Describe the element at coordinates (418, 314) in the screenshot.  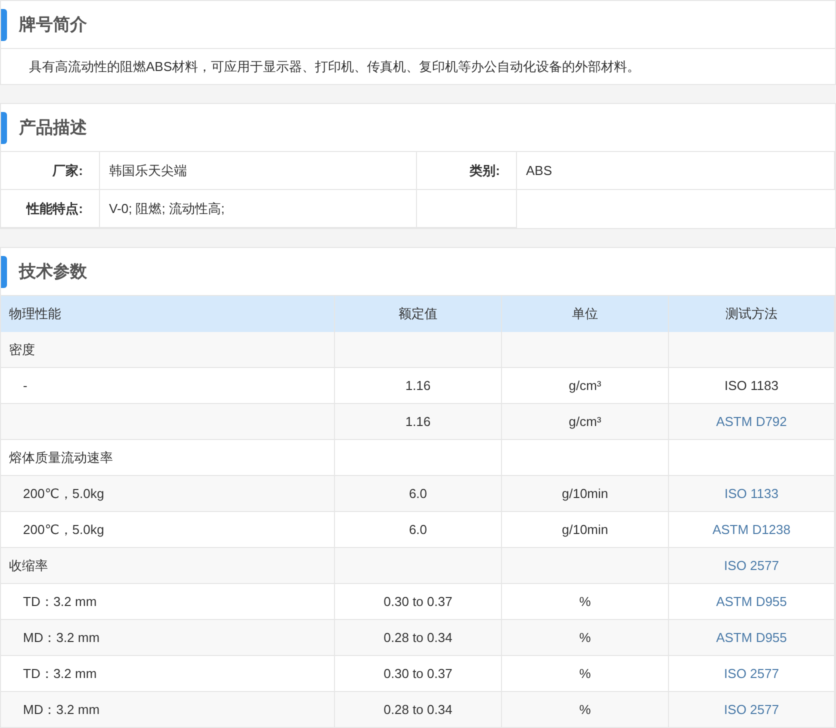
I see `column-header: 额定值` at that location.